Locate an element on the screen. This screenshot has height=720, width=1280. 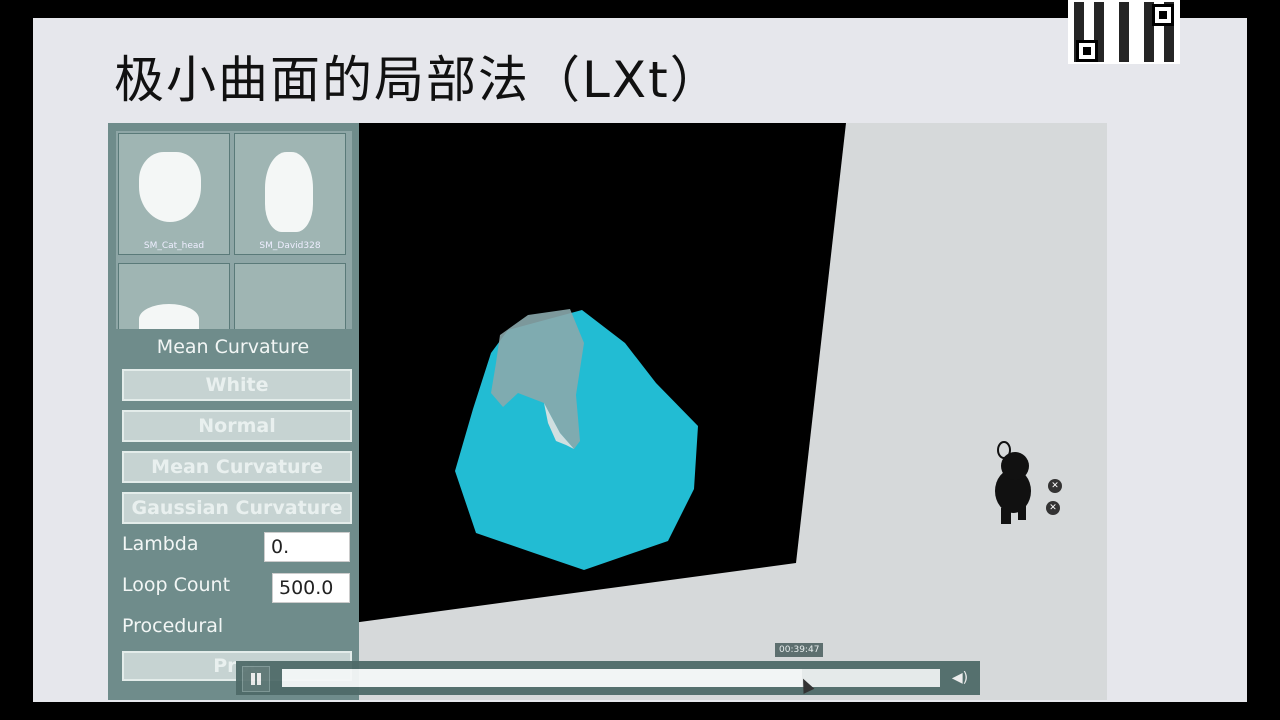
seek-bar is located at coordinates (611, 678).